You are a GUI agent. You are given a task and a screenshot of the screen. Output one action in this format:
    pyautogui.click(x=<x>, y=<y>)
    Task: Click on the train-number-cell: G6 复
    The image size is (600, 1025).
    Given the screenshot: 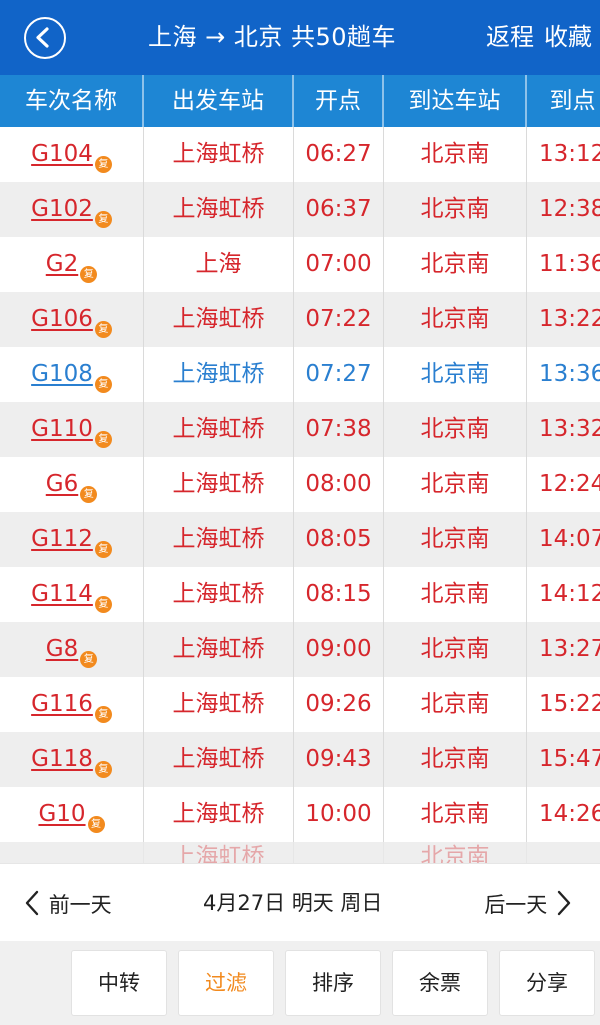 What is the action you would take?
    pyautogui.click(x=72, y=484)
    